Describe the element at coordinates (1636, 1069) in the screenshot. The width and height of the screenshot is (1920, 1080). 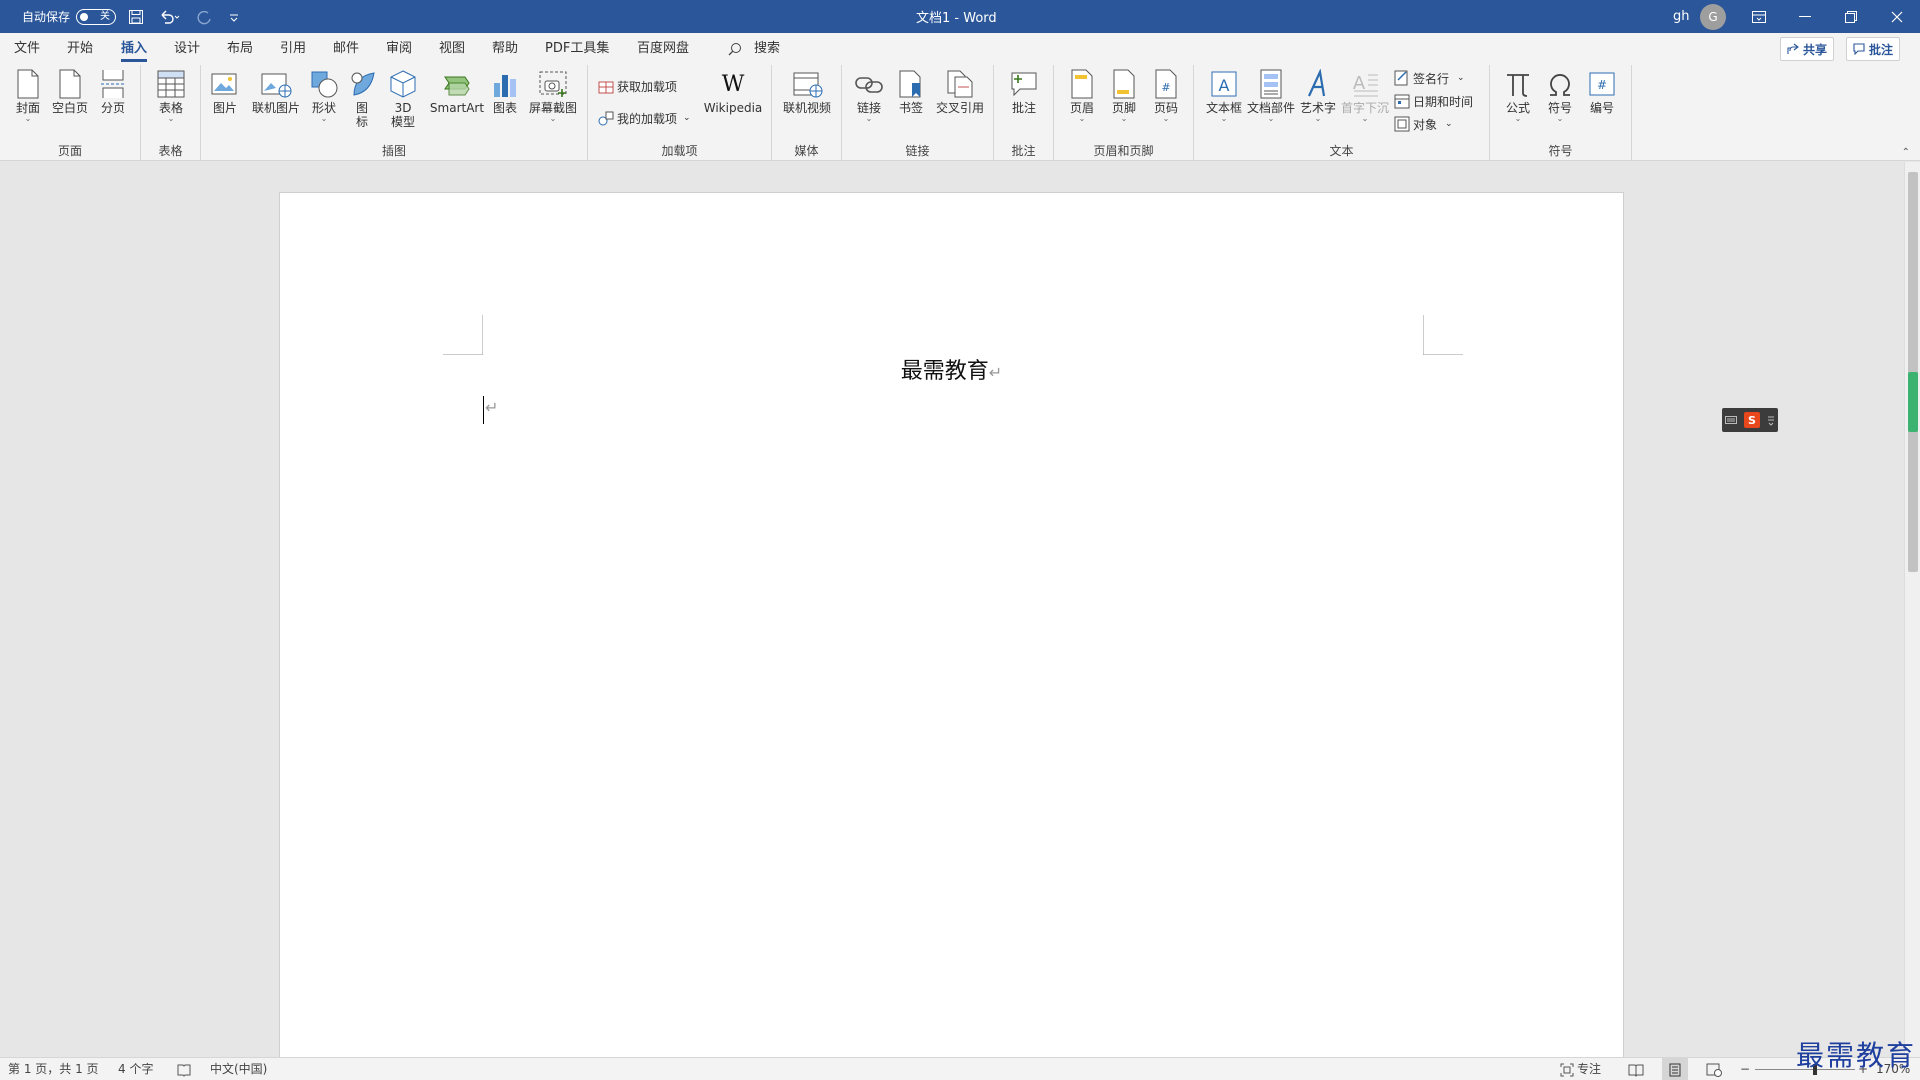
I see `read-mode-icon` at that location.